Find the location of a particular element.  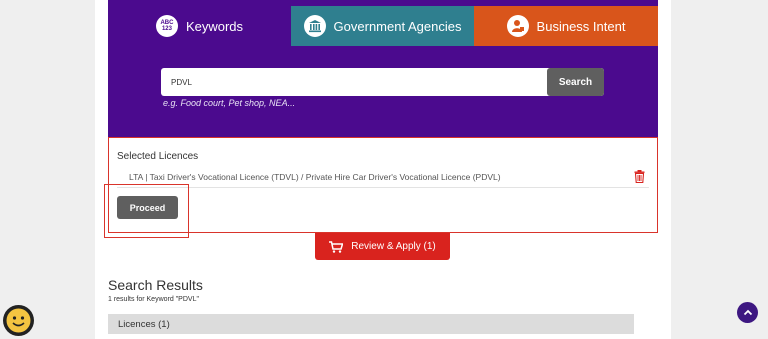

trash-icon is located at coordinates (639, 176).